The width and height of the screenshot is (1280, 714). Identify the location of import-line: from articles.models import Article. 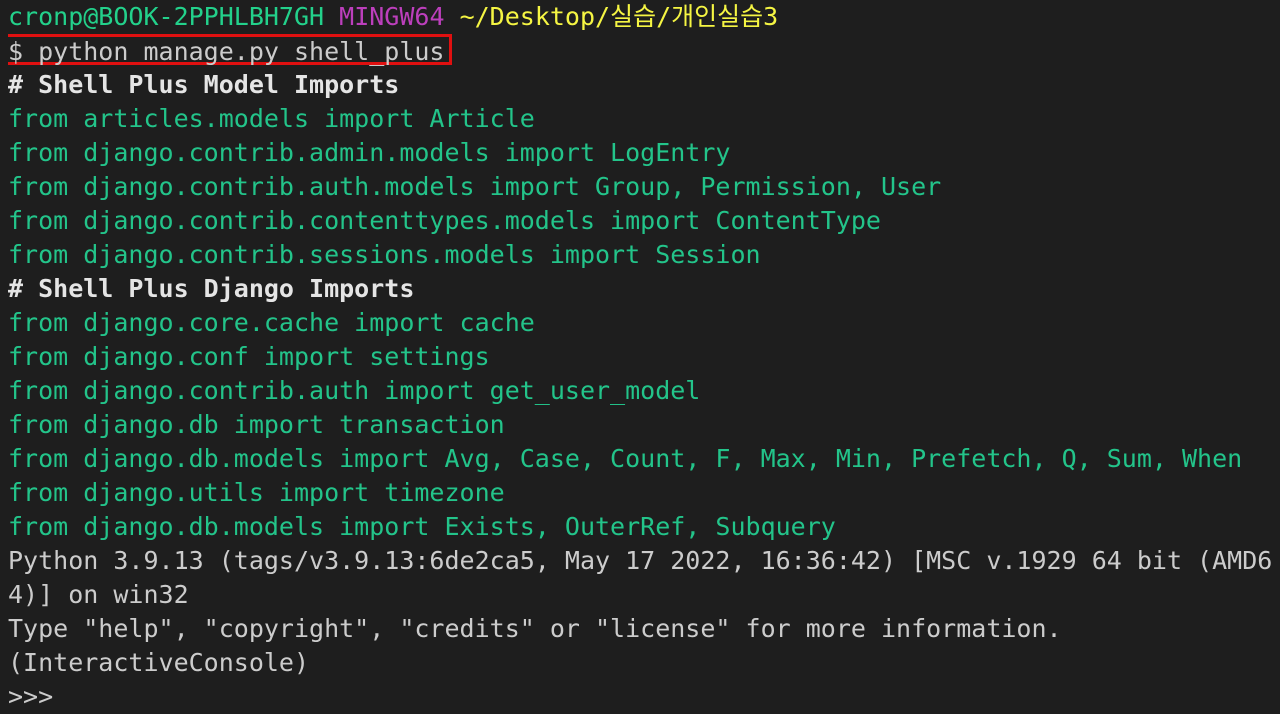
(271, 118).